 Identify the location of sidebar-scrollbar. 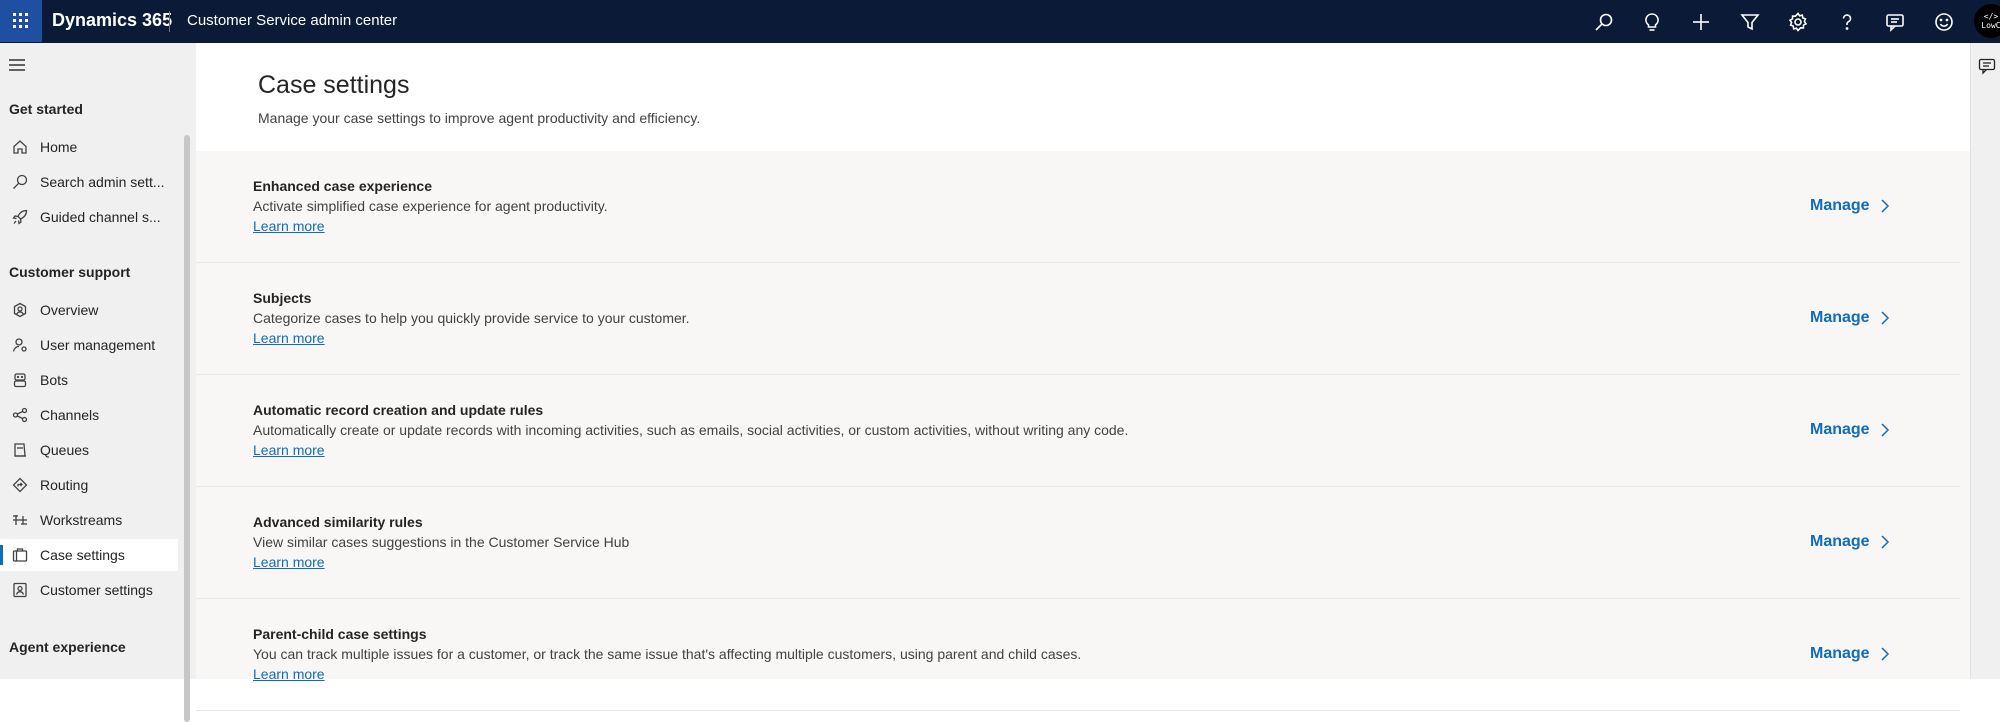
(187, 428).